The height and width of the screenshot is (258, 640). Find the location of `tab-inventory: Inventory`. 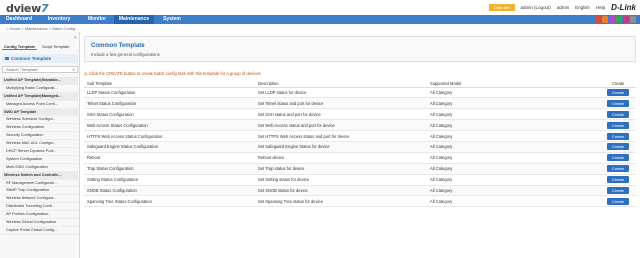

tab-inventory: Inventory is located at coordinates (59, 19).